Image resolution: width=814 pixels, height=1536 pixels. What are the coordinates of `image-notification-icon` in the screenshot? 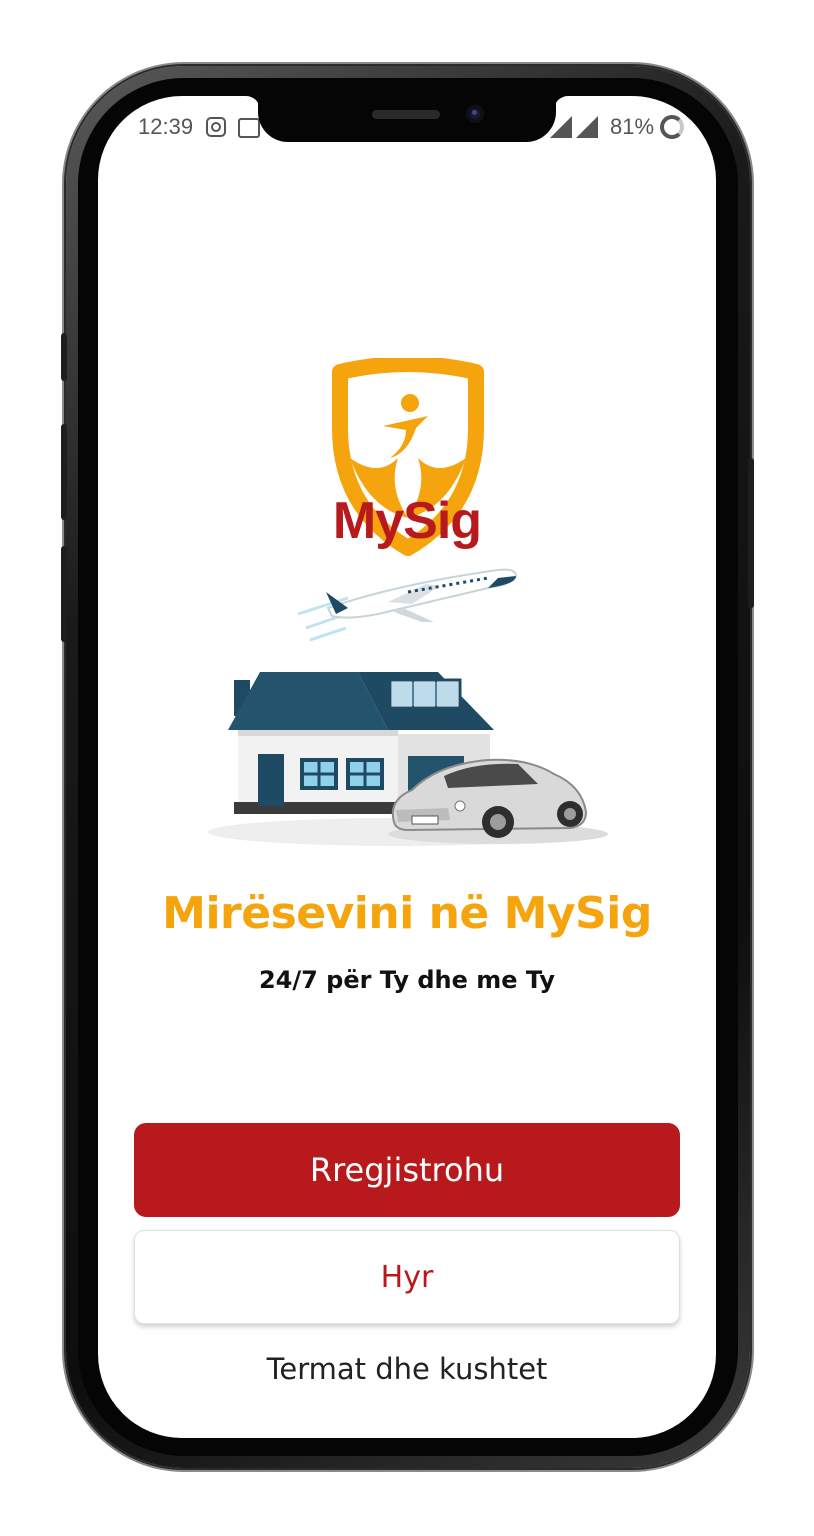 It's located at (249, 128).